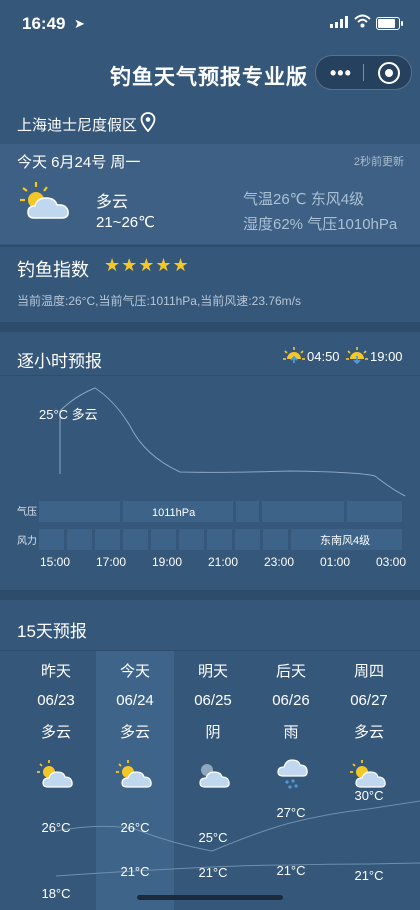 Image resolution: width=420 pixels, height=910 pixels. What do you see at coordinates (292, 774) in the screenshot?
I see `rain-icon` at bounding box center [292, 774].